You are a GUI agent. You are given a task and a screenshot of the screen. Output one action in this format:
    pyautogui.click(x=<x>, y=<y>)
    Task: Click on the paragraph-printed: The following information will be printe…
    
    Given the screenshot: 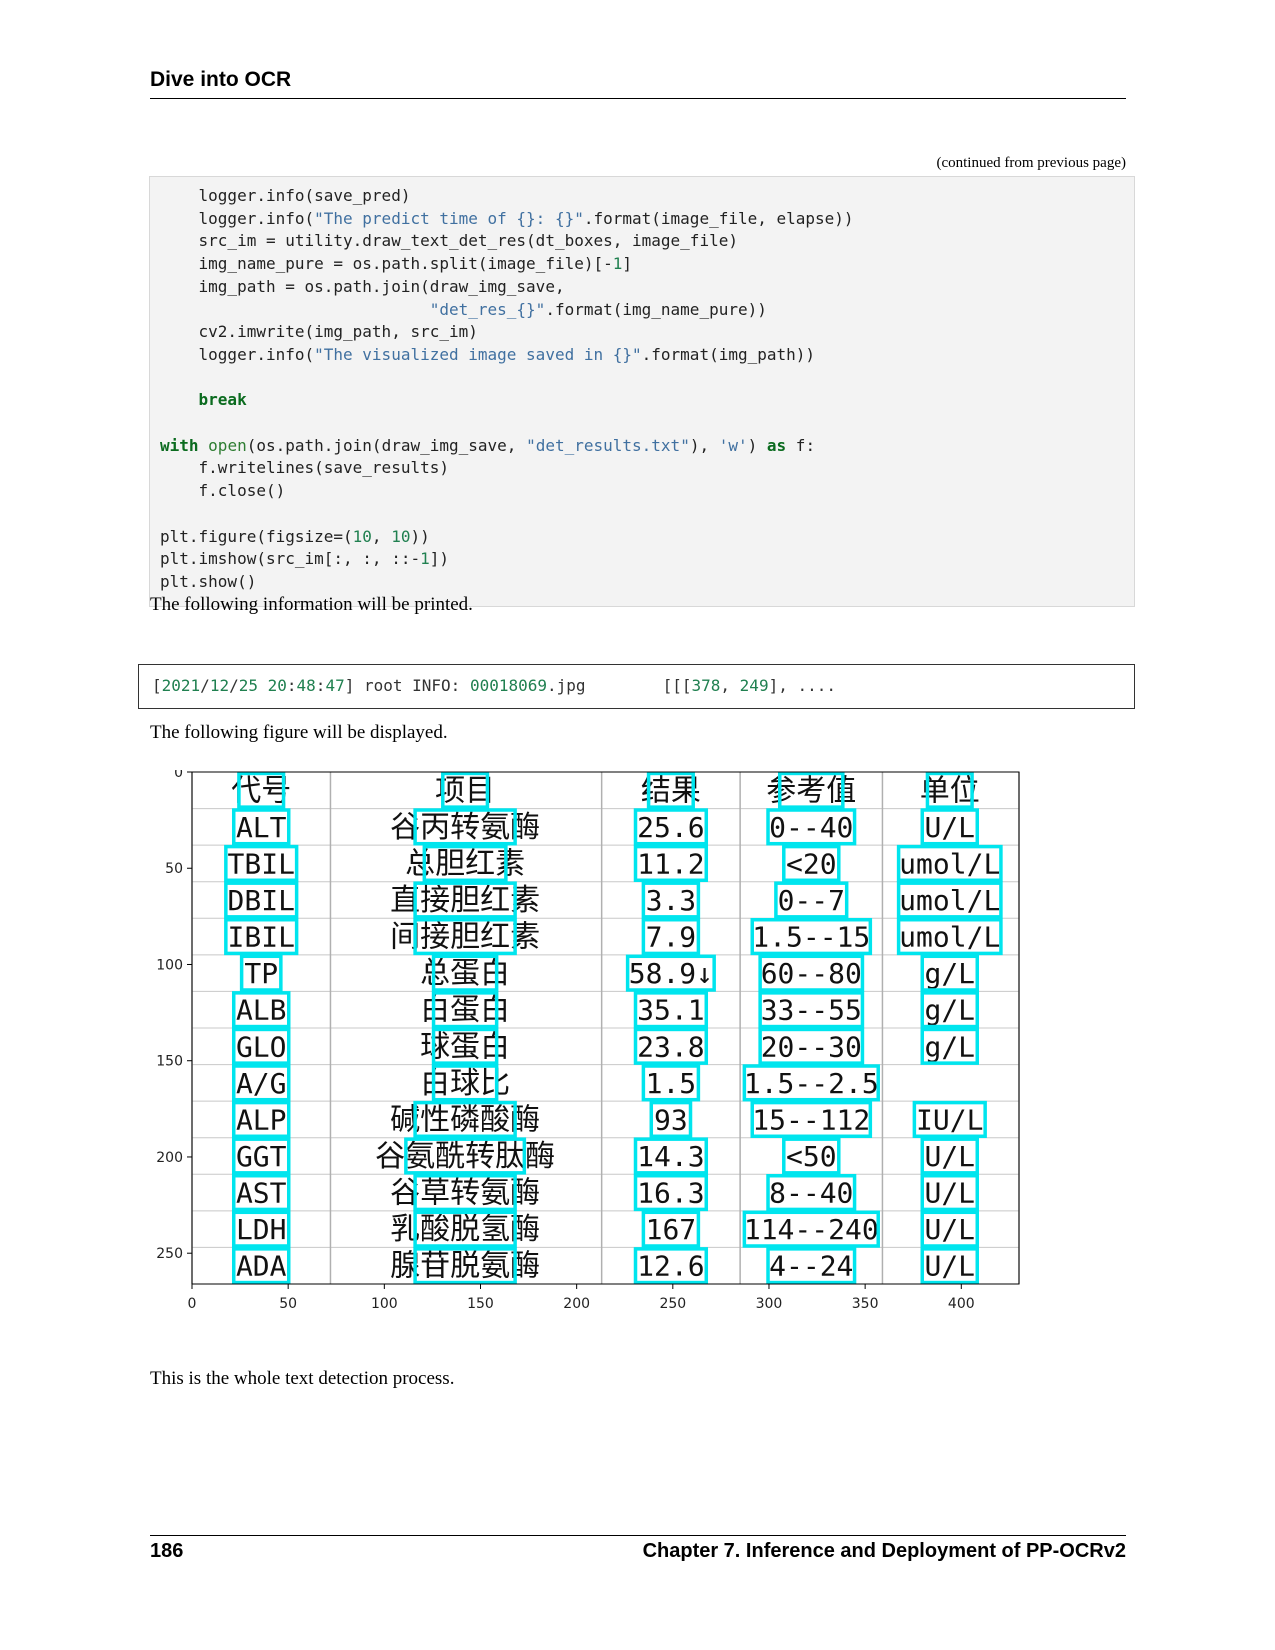 What is the action you would take?
    pyautogui.click(x=311, y=604)
    